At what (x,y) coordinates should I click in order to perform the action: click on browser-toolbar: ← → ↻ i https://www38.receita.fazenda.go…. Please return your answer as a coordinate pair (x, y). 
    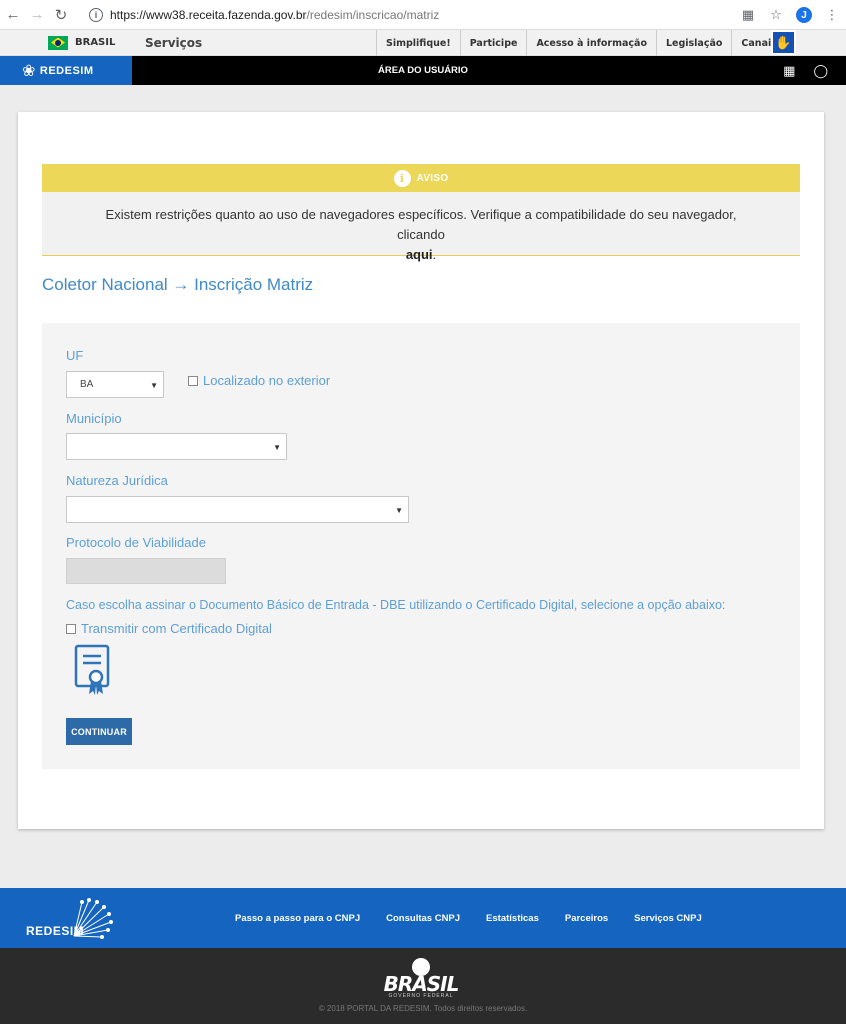
    Looking at the image, I should click on (423, 15).